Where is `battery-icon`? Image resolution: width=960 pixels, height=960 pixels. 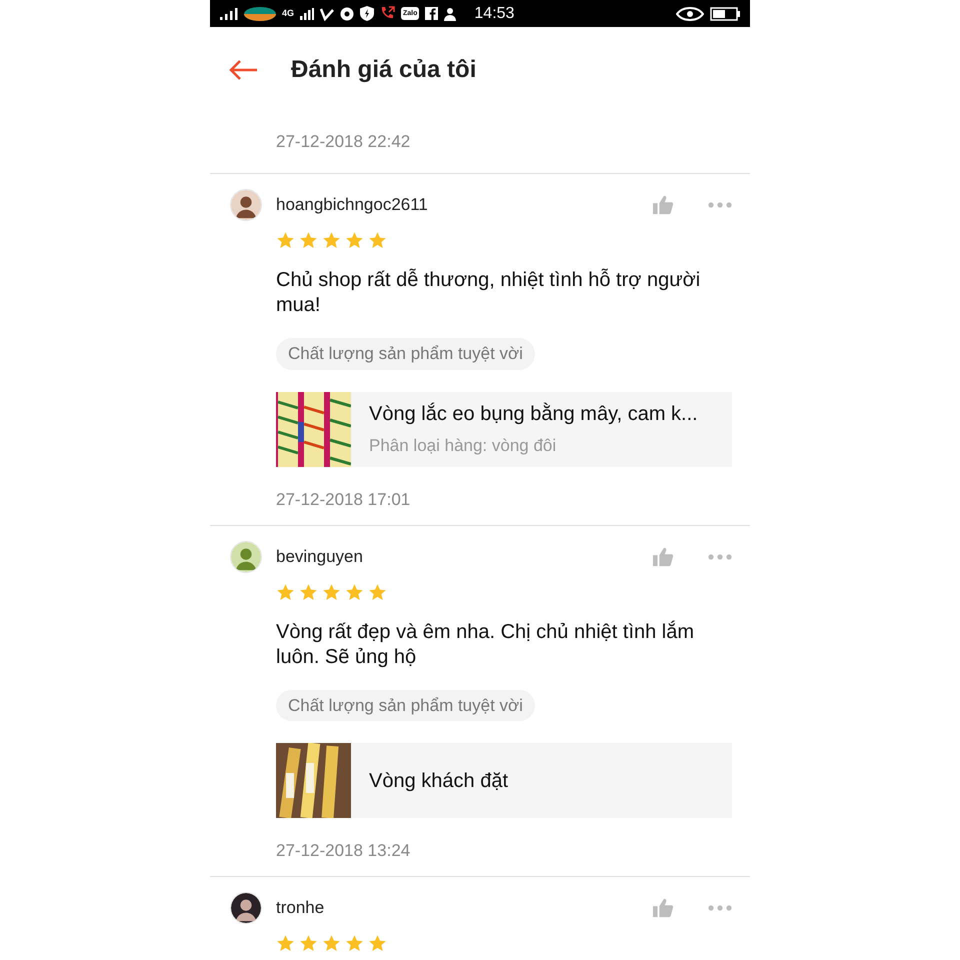 battery-icon is located at coordinates (725, 13).